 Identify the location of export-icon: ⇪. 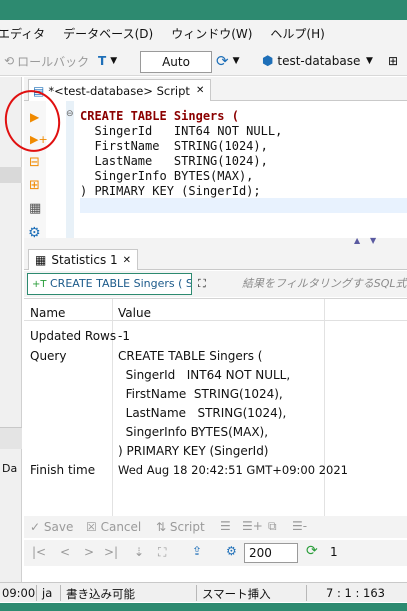
(197, 551).